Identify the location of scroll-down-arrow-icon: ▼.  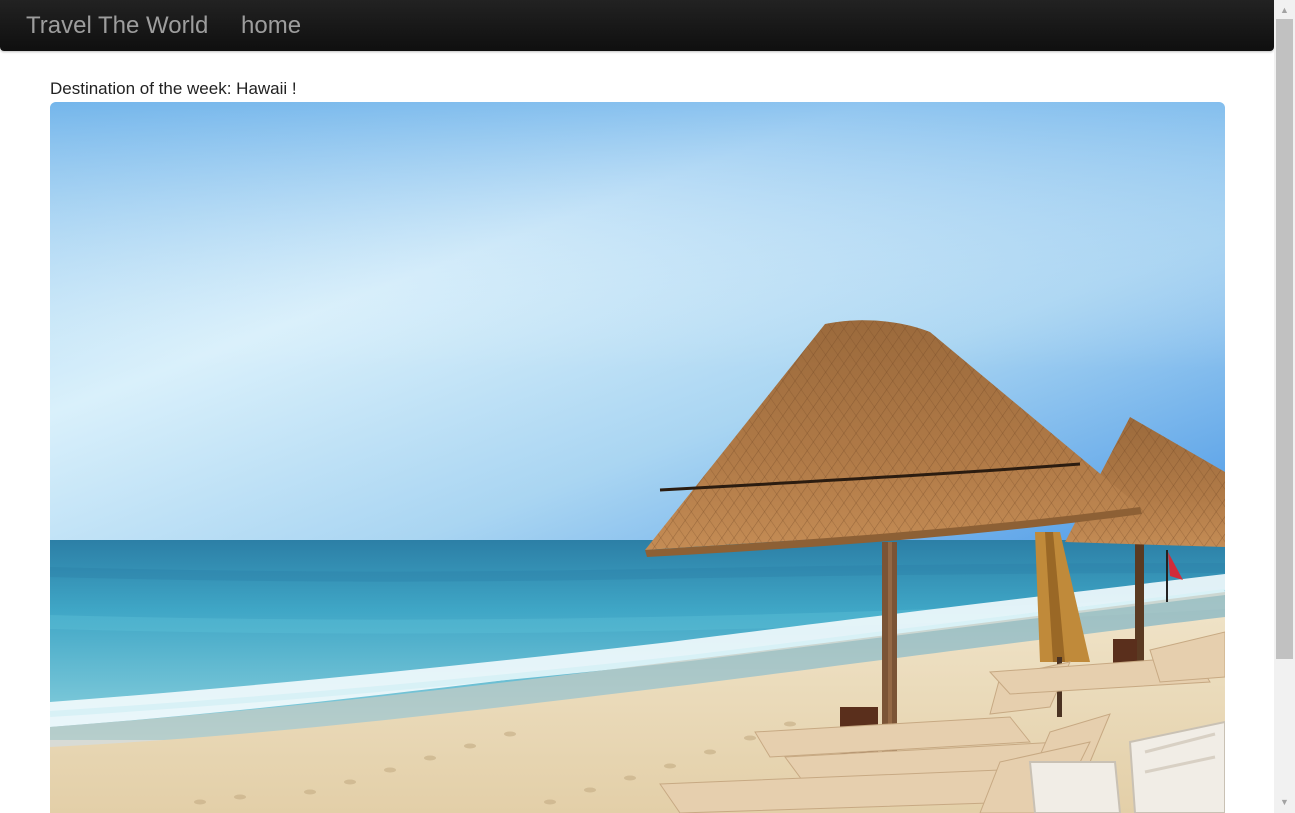
(1284, 802).